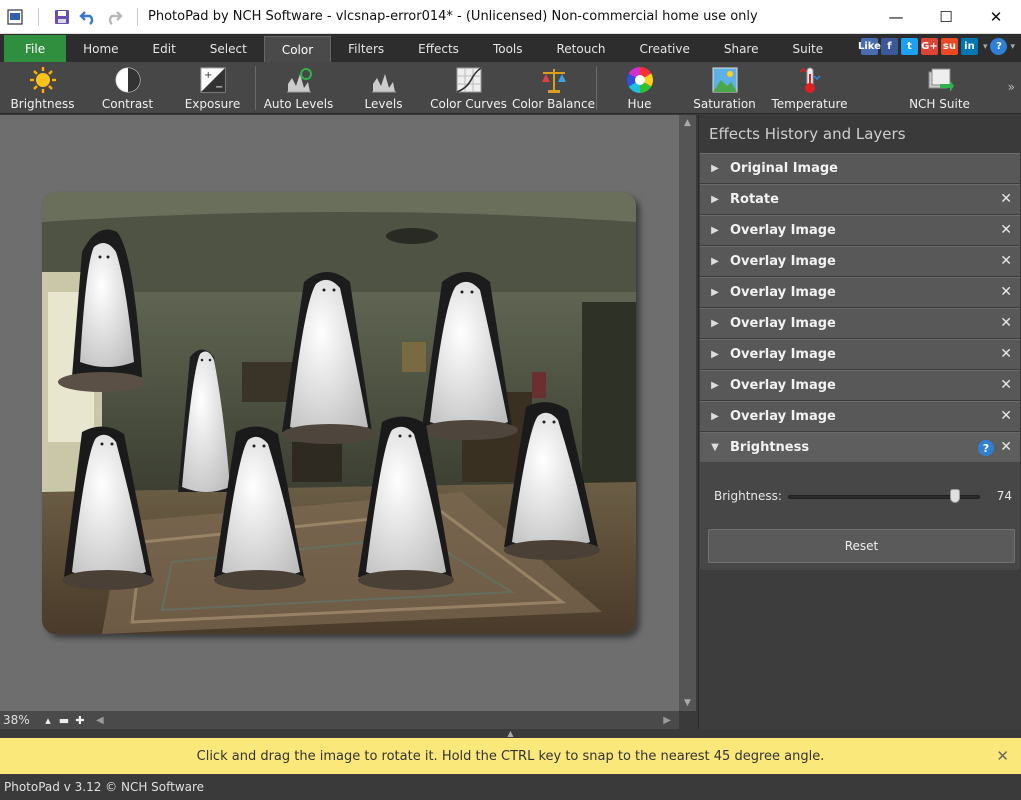  Describe the element at coordinates (724, 104) in the screenshot. I see `saturation-tool-label: Saturation` at that location.